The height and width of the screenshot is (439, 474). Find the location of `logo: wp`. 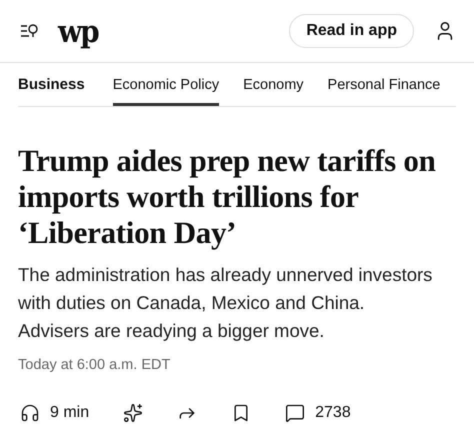

logo: wp is located at coordinates (78, 31).